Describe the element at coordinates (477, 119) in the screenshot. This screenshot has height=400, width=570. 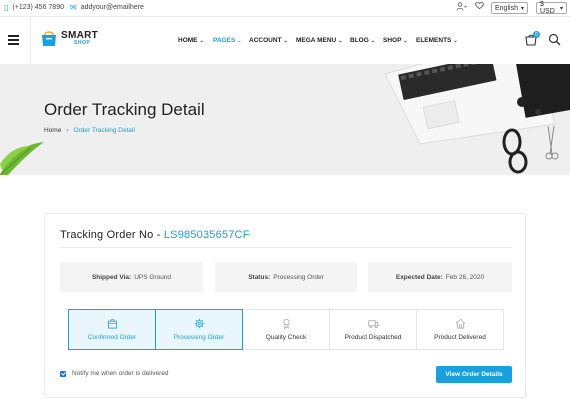
I see `laptop-desk-image` at that location.